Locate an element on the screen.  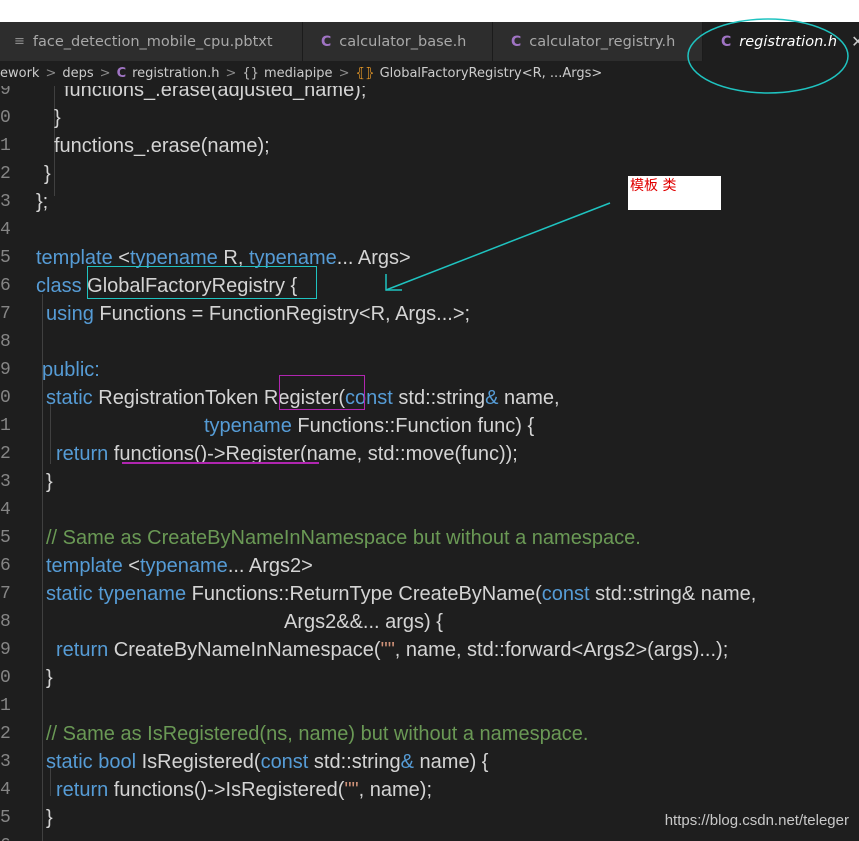
tab-label: calculator_base.h is located at coordinates (403, 41).